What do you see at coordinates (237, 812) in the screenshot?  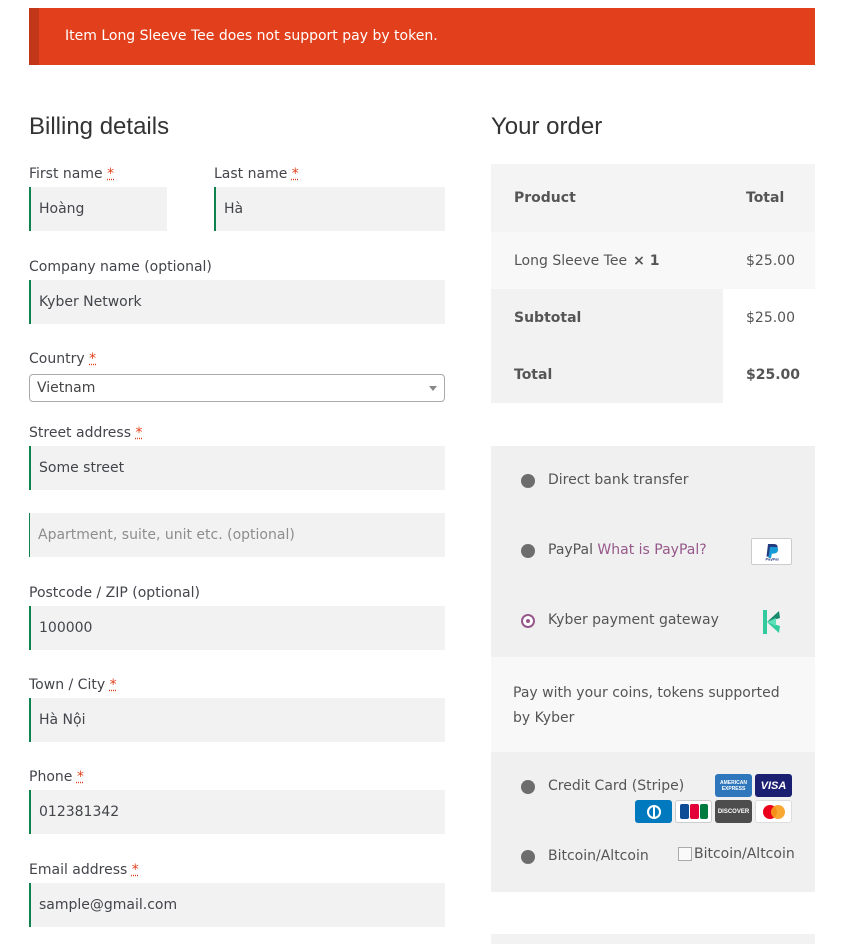 I see `phone-input: 012381342` at bounding box center [237, 812].